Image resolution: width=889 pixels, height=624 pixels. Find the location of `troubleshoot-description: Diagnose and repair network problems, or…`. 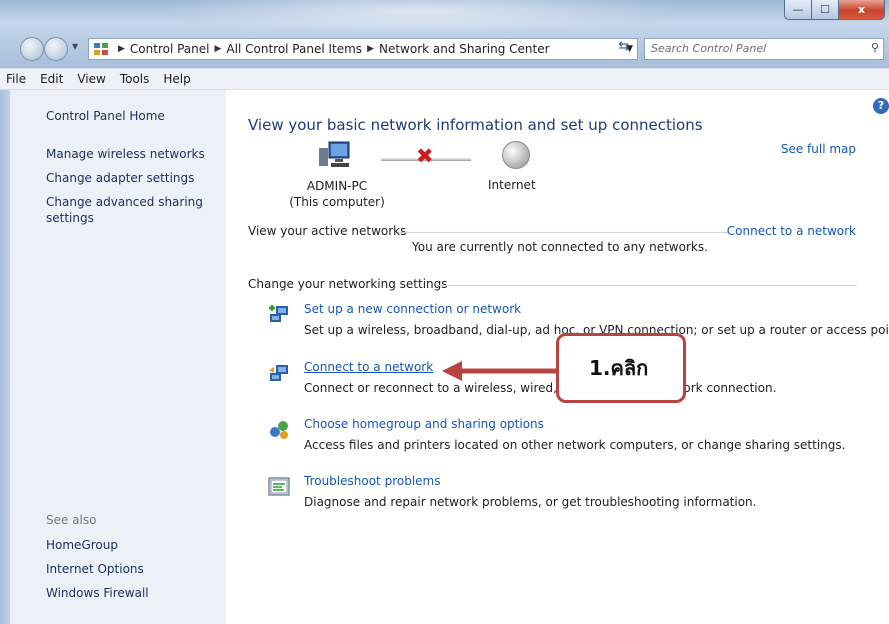

troubleshoot-description: Diagnose and repair network problems, or… is located at coordinates (530, 502).